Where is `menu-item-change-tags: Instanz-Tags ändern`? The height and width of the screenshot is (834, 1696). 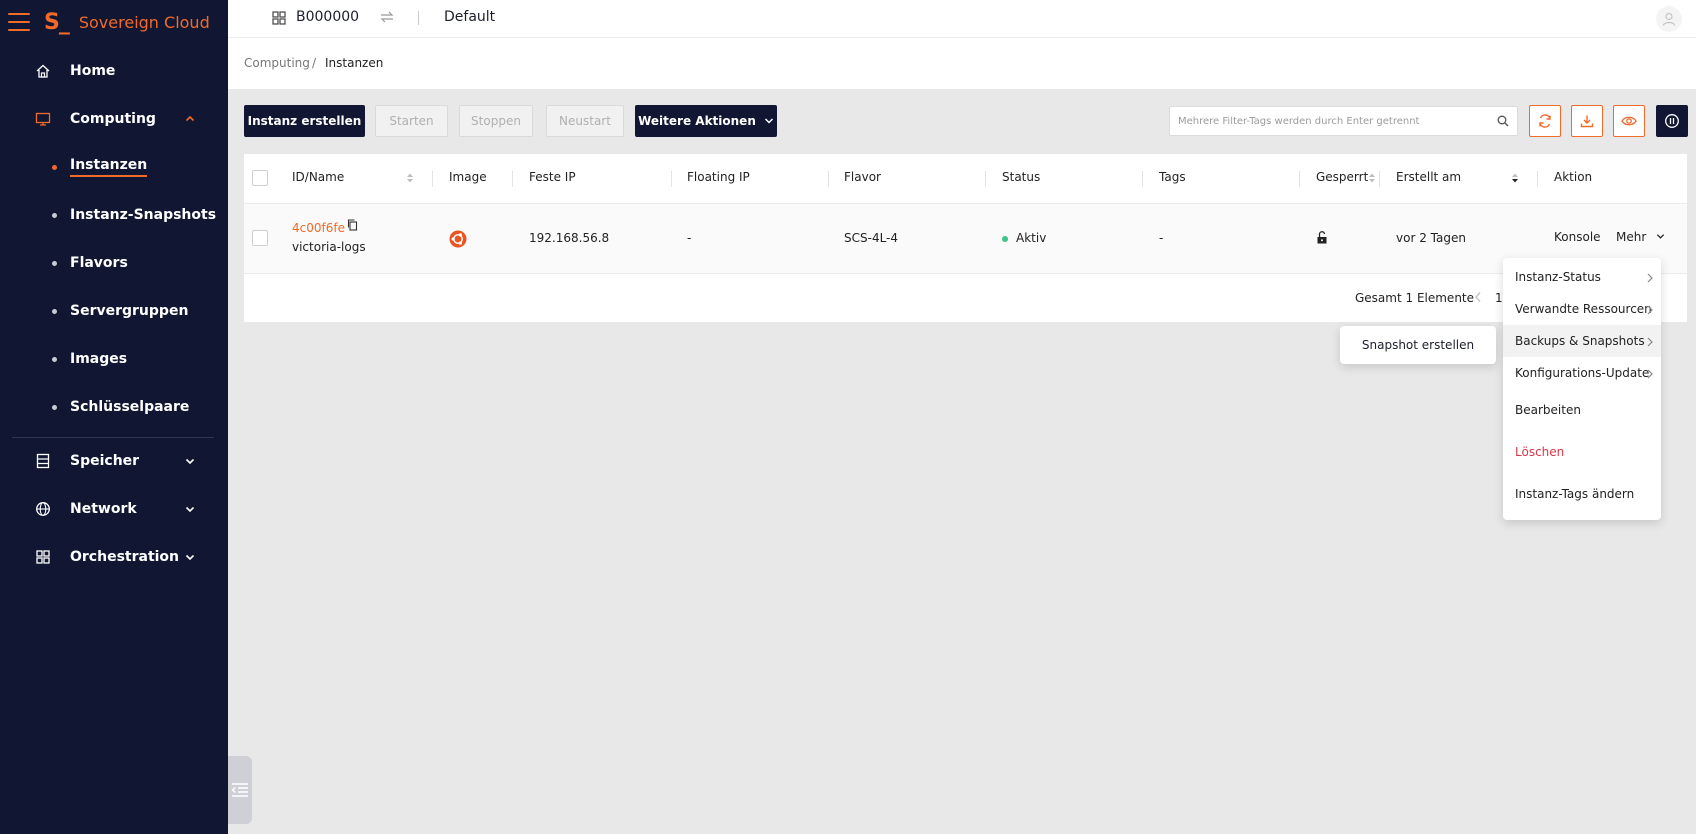
menu-item-change-tags: Instanz-Tags ändern is located at coordinates (1582, 494).